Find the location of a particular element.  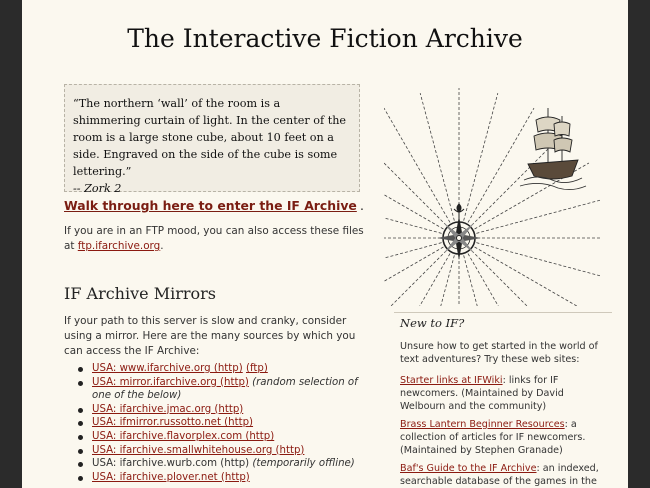

mirror-plain: USA: ifarchive.wurb.com (http) is located at coordinates (171, 464).